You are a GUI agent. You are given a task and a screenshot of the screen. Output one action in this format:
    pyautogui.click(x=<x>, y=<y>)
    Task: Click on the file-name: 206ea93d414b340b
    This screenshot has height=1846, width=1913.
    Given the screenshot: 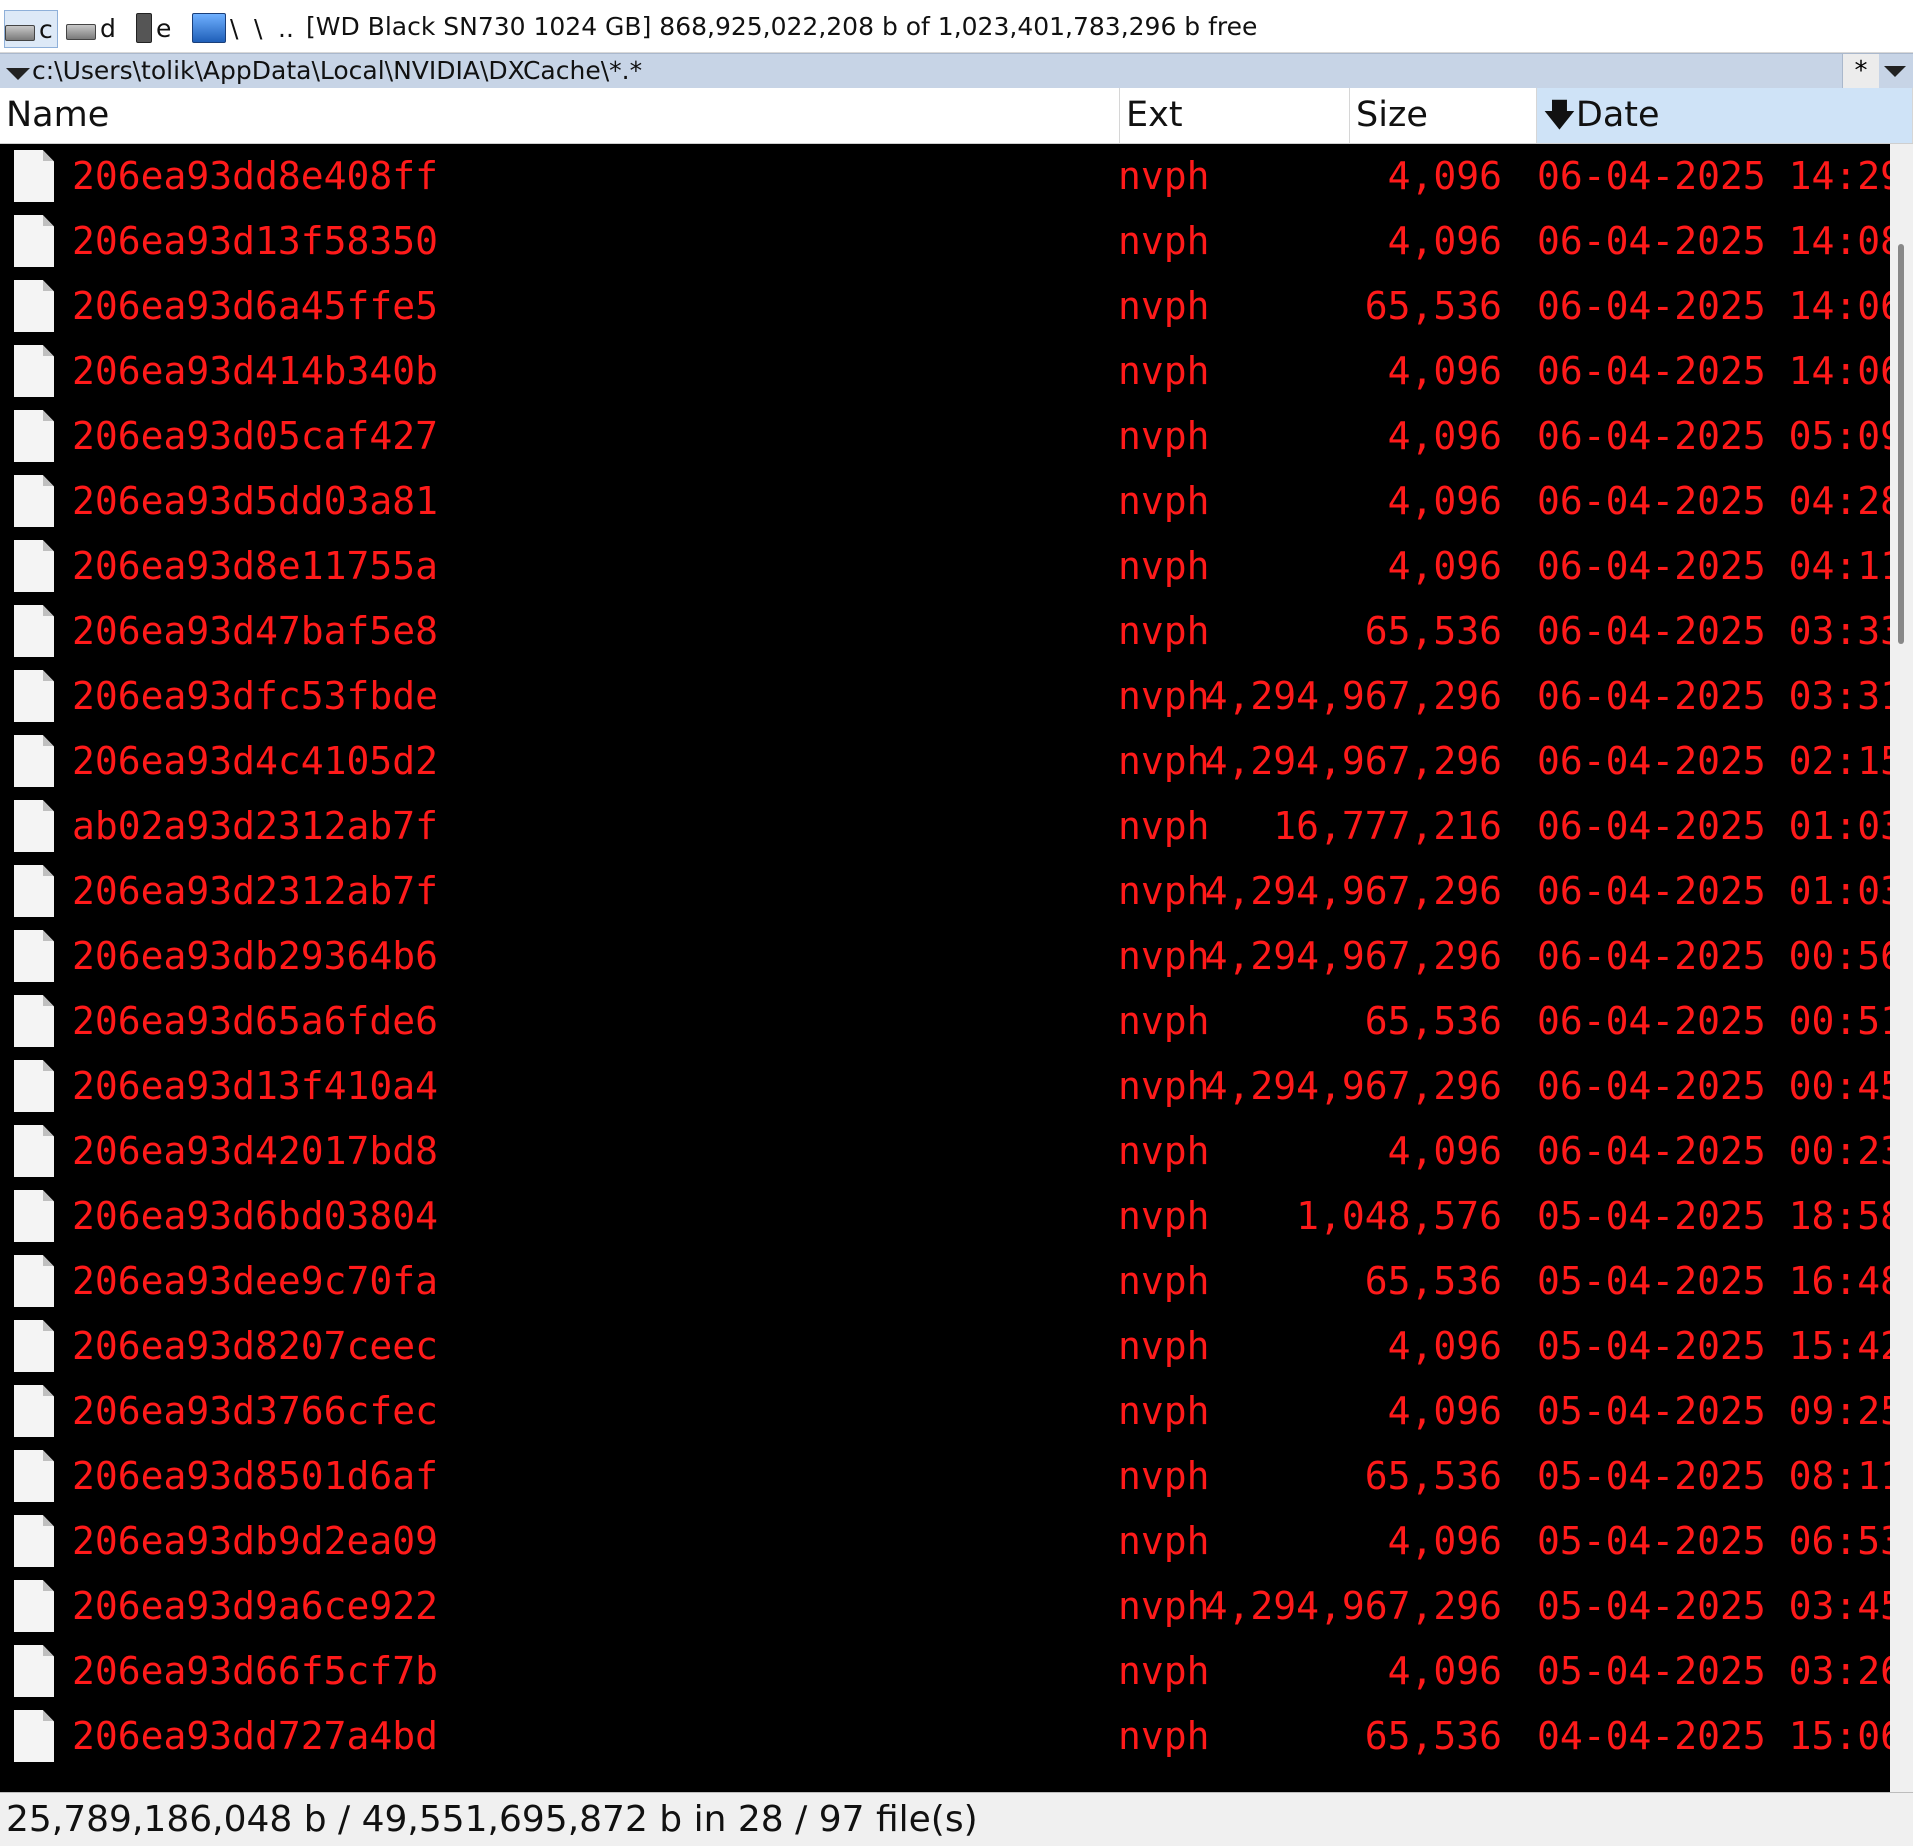 What is the action you would take?
    pyautogui.click(x=255, y=371)
    